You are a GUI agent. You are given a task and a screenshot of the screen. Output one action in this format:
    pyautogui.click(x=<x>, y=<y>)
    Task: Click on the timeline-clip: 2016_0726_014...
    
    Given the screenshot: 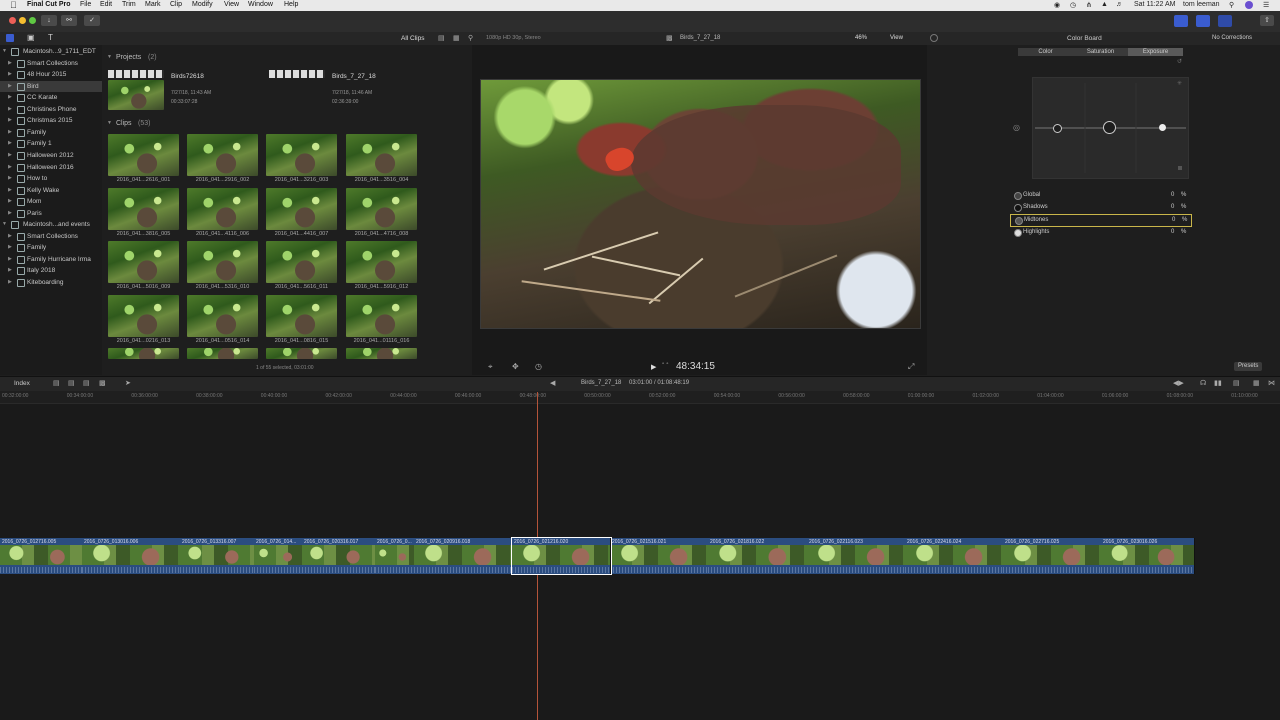 What is the action you would take?
    pyautogui.click(x=278, y=556)
    